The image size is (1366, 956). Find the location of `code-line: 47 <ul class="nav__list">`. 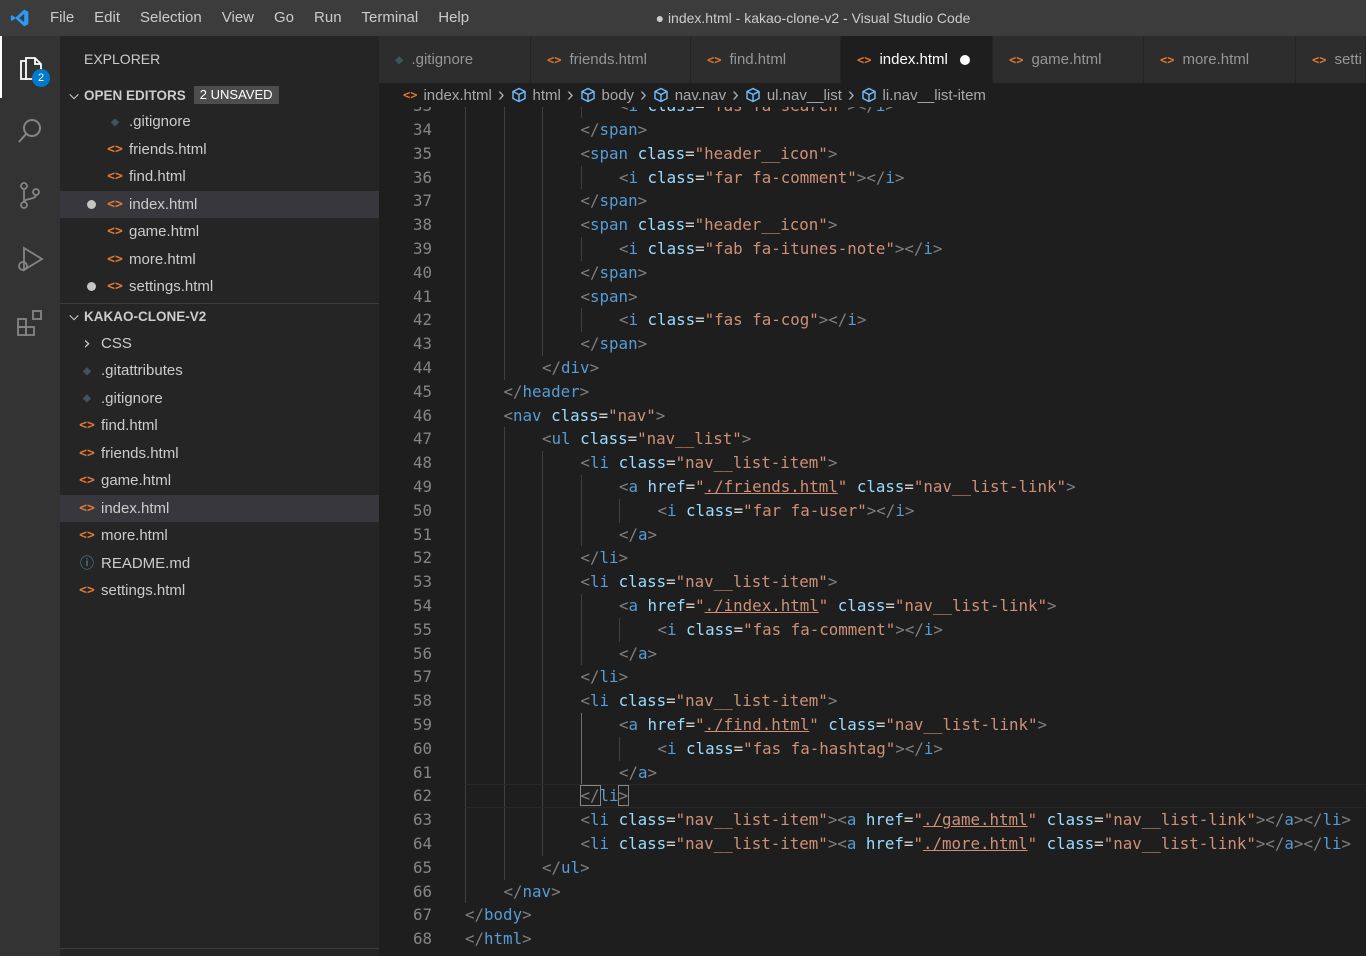

code-line: 47 <ul class="nav__list"> is located at coordinates (872, 439).